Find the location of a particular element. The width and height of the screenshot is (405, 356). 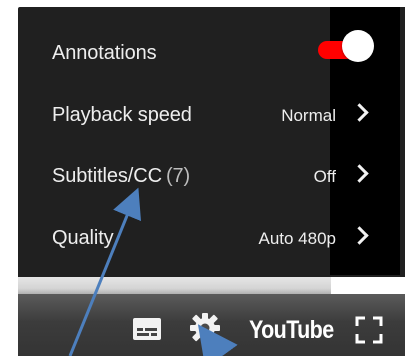

annotations-toggle is located at coordinates (347, 50).